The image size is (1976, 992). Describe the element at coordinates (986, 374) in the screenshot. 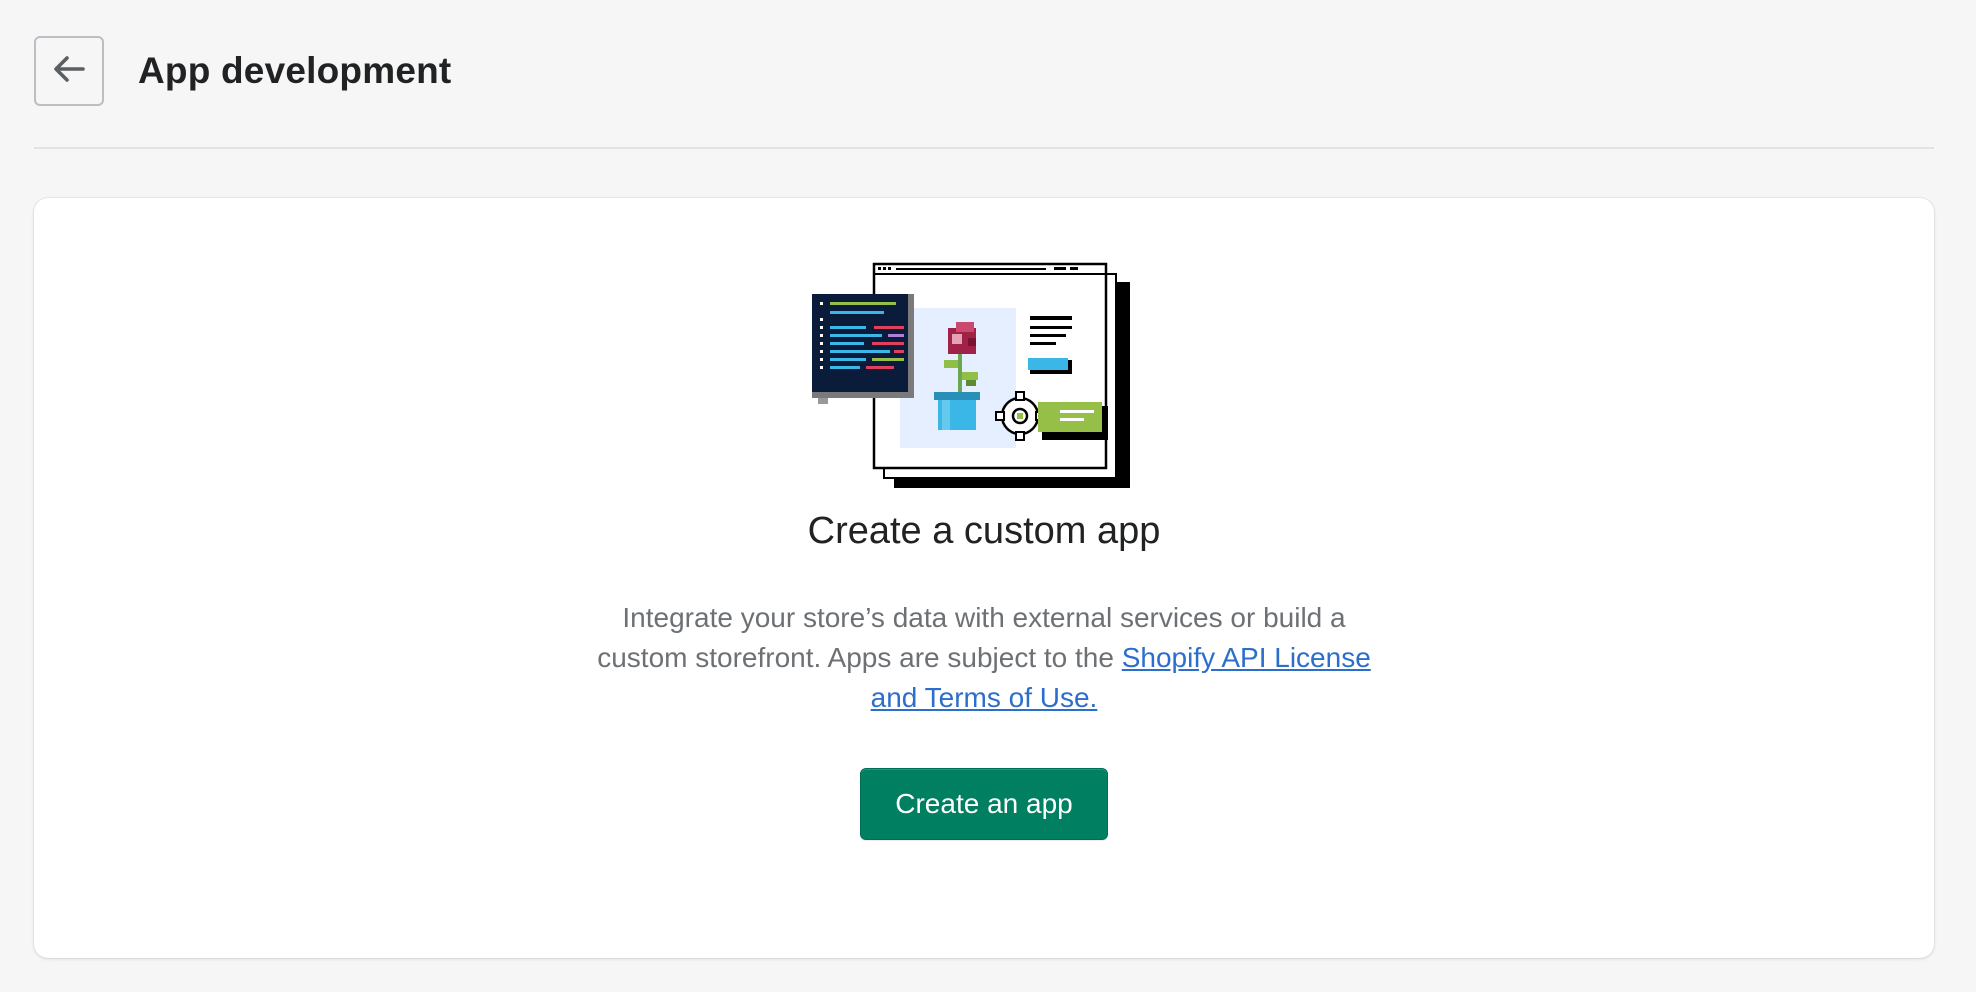

I see `custom-app-illustration` at that location.